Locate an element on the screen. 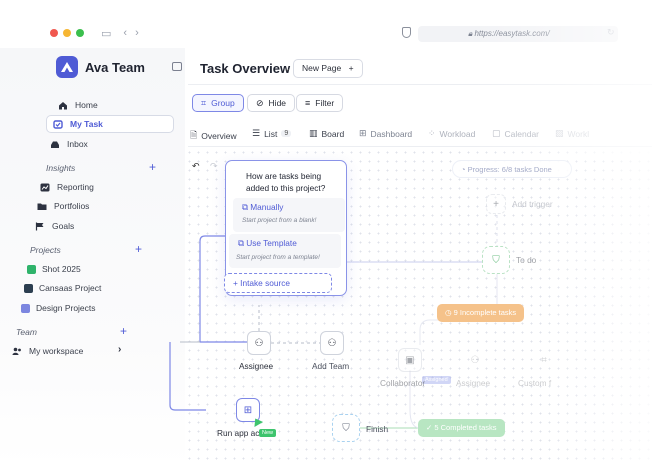 The image size is (652, 460). option-title-text: Use Template is located at coordinates (271, 243).